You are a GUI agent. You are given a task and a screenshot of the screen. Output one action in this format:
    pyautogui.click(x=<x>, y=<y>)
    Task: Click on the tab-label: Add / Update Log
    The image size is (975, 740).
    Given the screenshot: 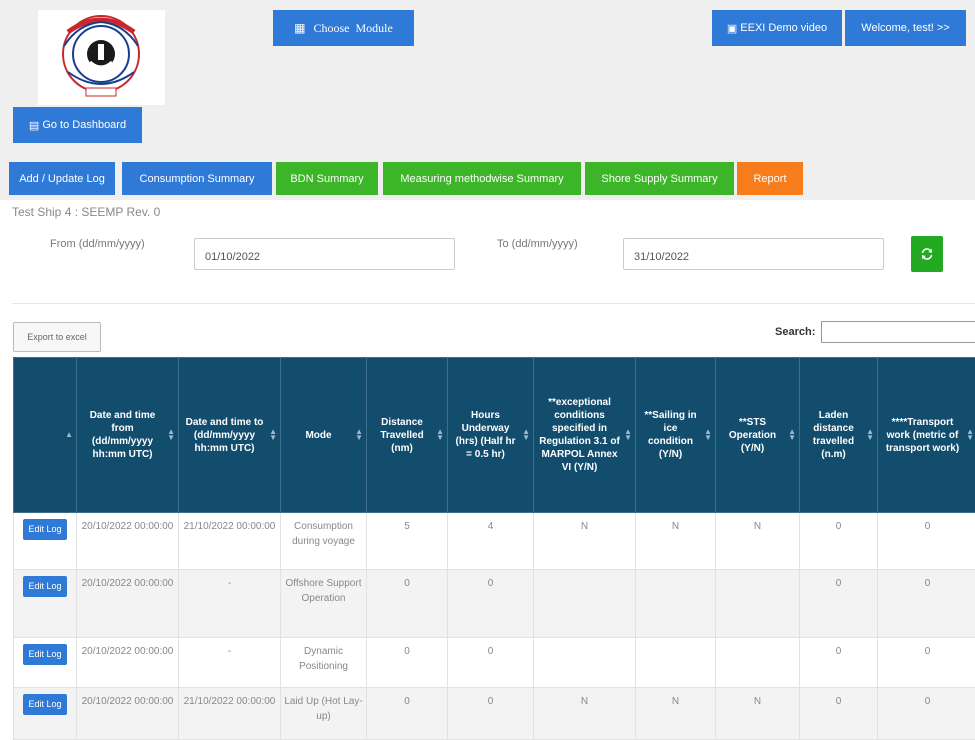 What is the action you would take?
    pyautogui.click(x=62, y=178)
    